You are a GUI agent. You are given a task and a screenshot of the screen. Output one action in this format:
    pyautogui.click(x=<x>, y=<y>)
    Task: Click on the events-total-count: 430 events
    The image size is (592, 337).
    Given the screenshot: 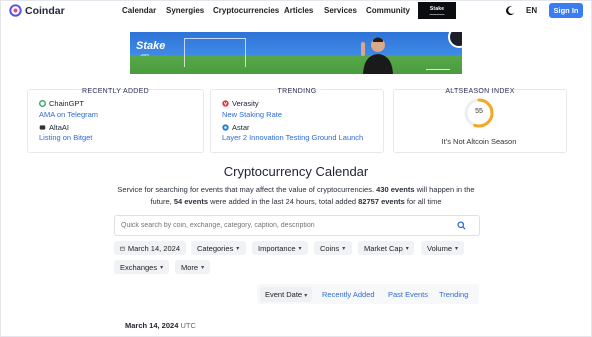 What is the action you would take?
    pyautogui.click(x=395, y=189)
    